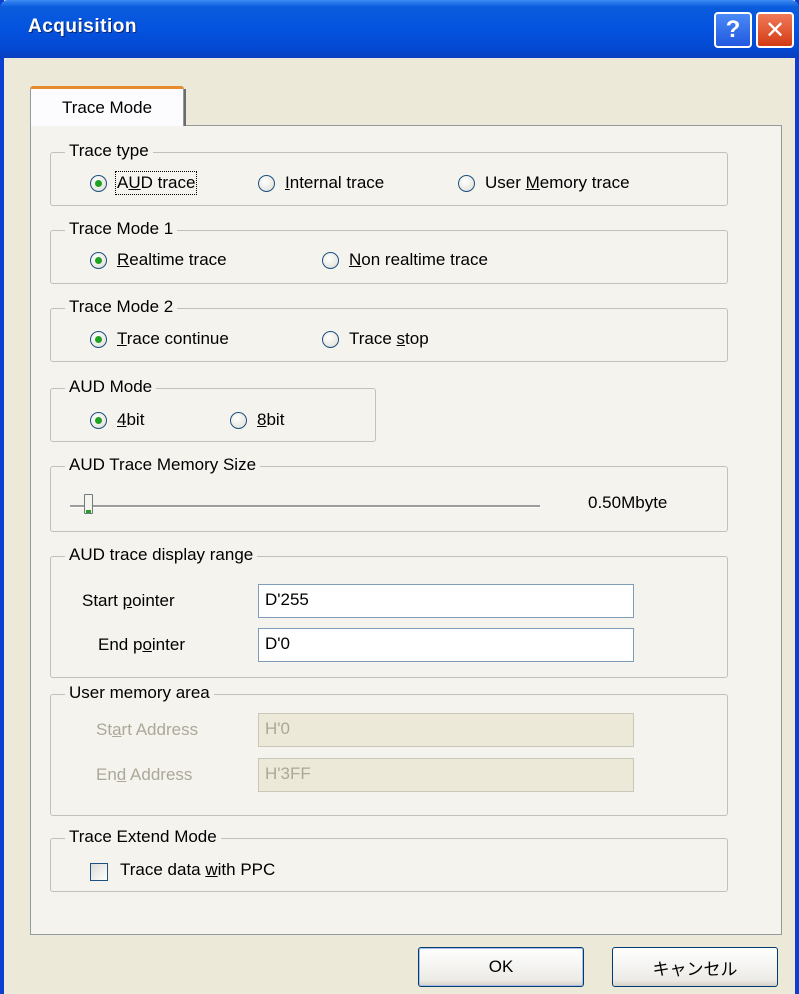  What do you see at coordinates (147, 729) in the screenshot?
I see `start-address-label: Start Address` at bounding box center [147, 729].